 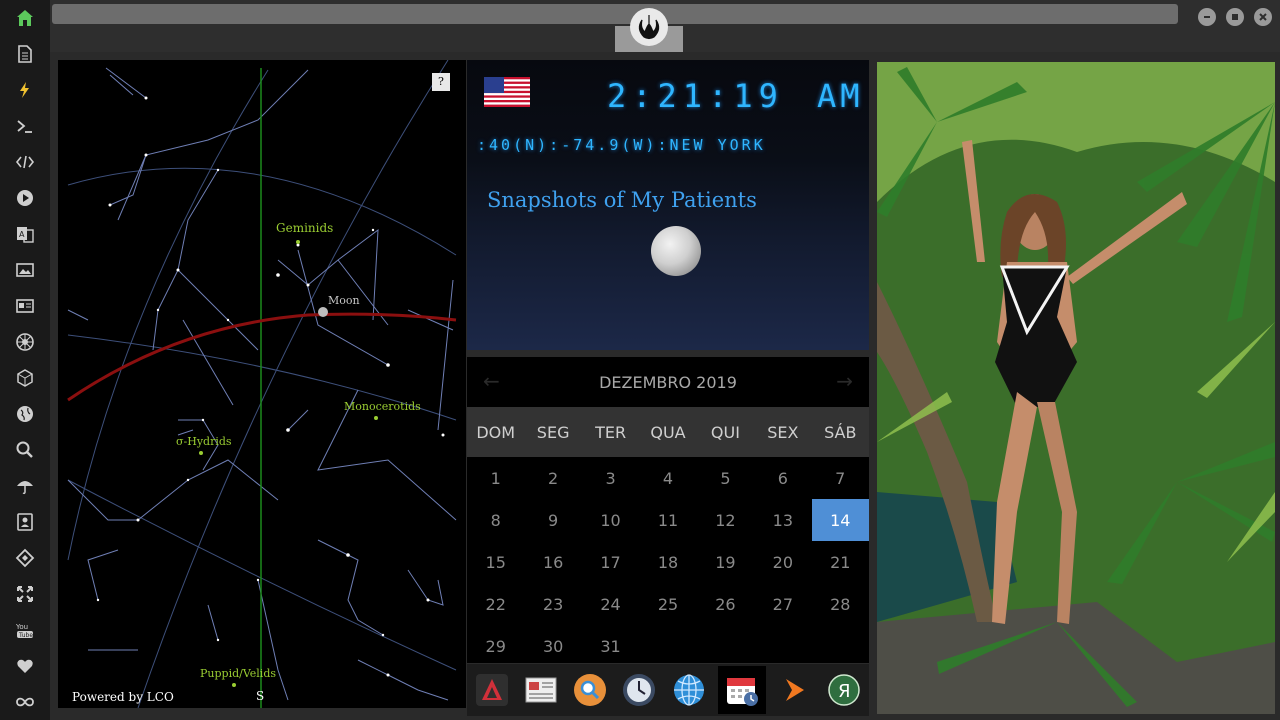 What do you see at coordinates (344, 300) in the screenshot?
I see `moon-label: Moon` at bounding box center [344, 300].